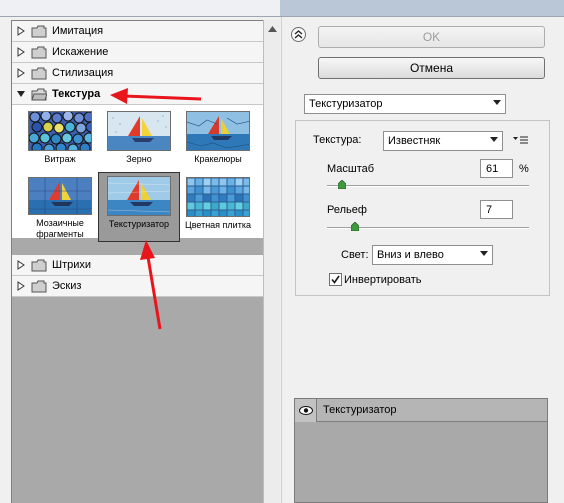  What do you see at coordinates (39, 94) in the screenshot?
I see `open-folder-icon` at bounding box center [39, 94].